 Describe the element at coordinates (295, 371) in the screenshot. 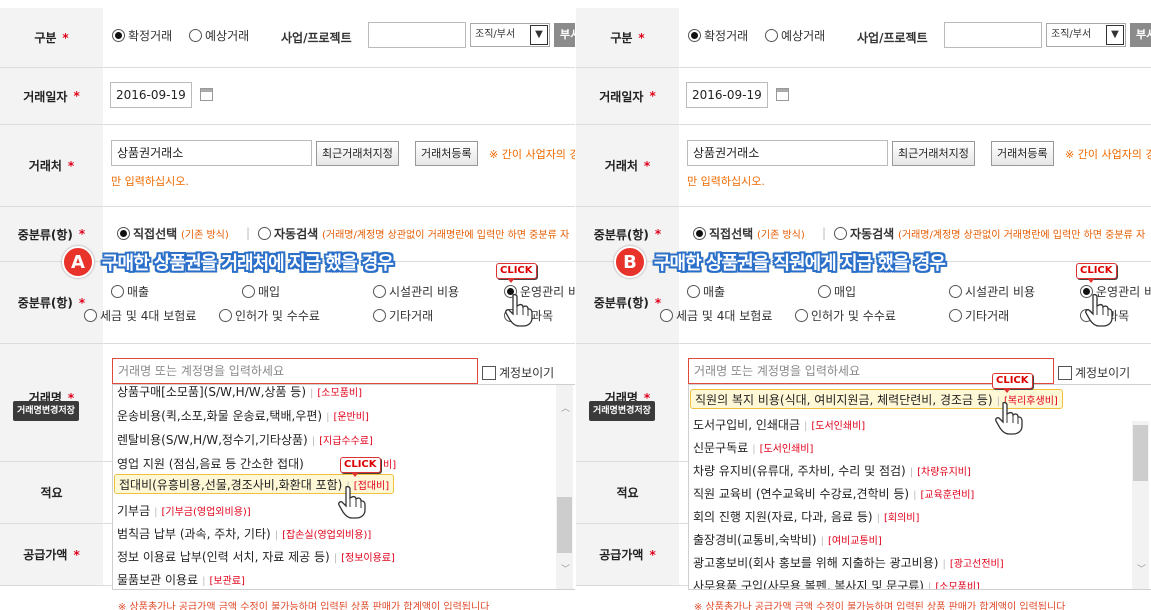

I see `trade-name-search-input: 거래명 또는 계정명을 입력하세요` at that location.